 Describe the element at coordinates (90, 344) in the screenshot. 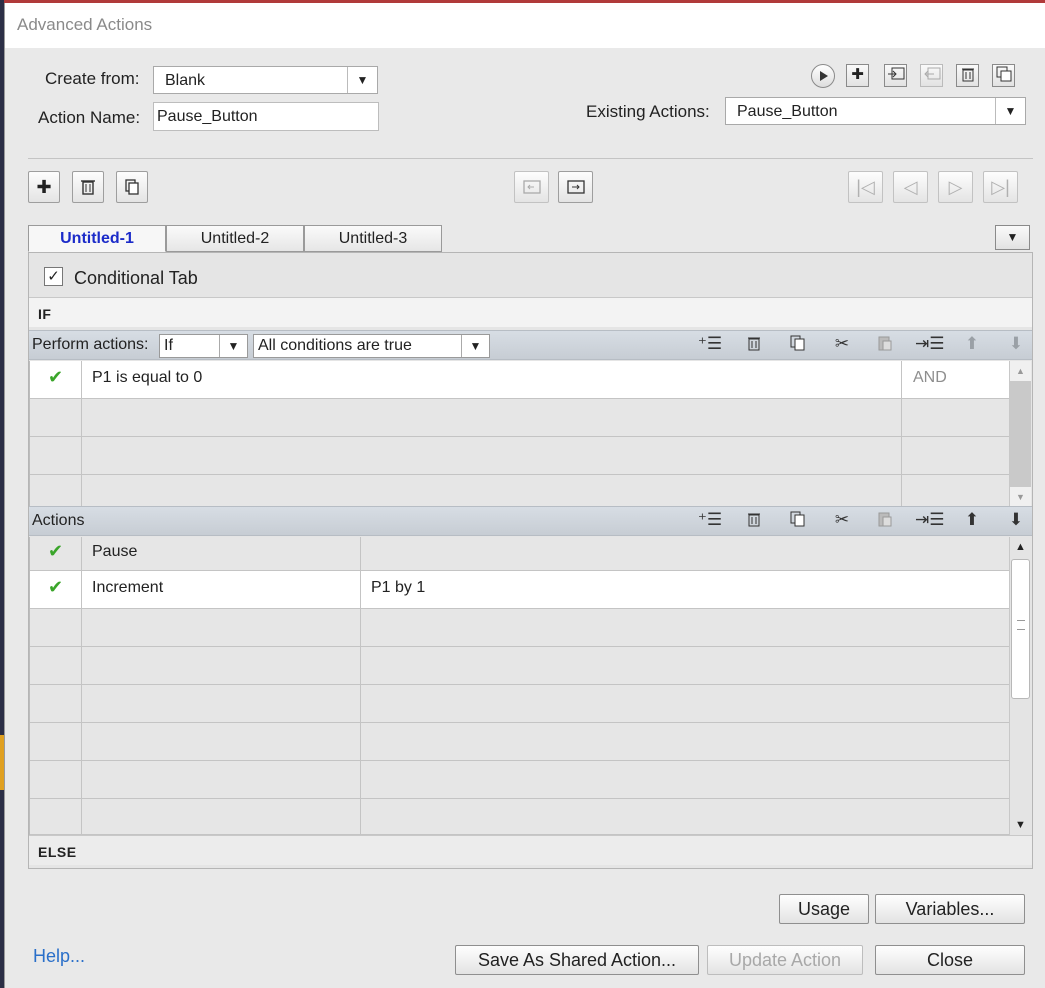

I see `perform-actions-label: Perform actions:` at that location.